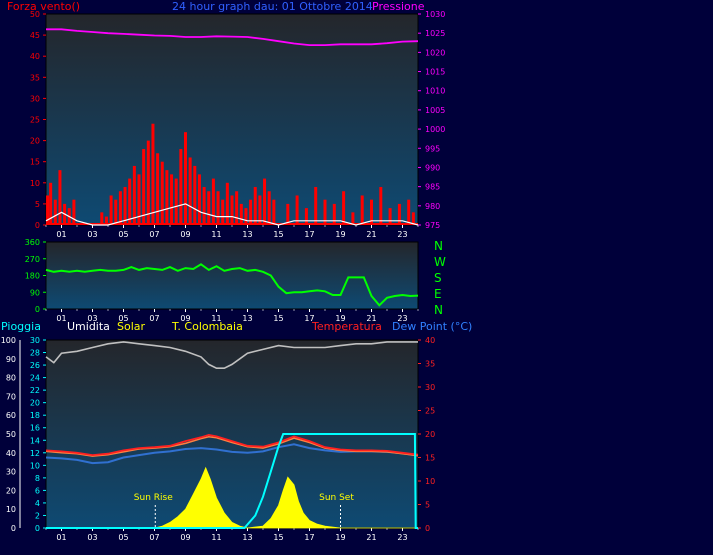 The height and width of the screenshot is (555, 713). I want to click on top-xtick-label: 19, so click(340, 234).